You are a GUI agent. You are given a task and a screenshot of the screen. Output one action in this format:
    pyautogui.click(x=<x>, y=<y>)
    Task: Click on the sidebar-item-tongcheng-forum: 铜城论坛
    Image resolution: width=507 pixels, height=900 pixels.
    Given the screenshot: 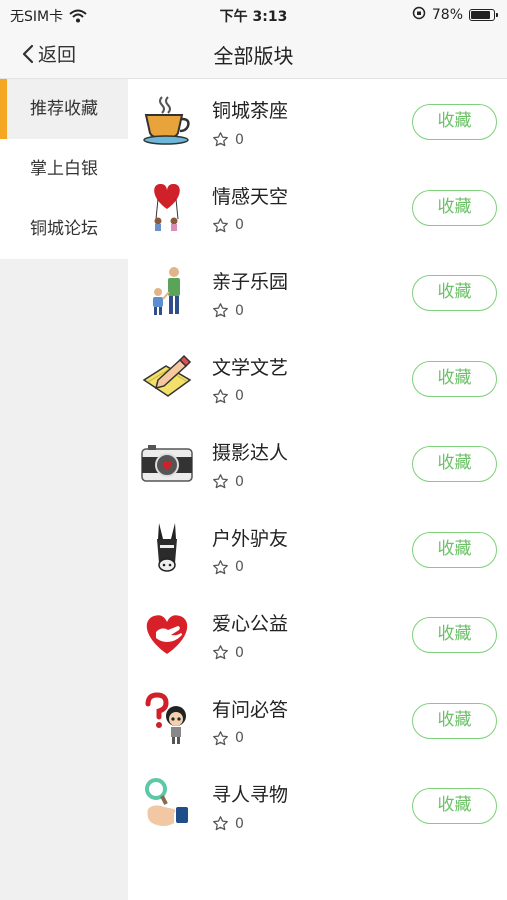 What is the action you would take?
    pyautogui.click(x=64, y=229)
    